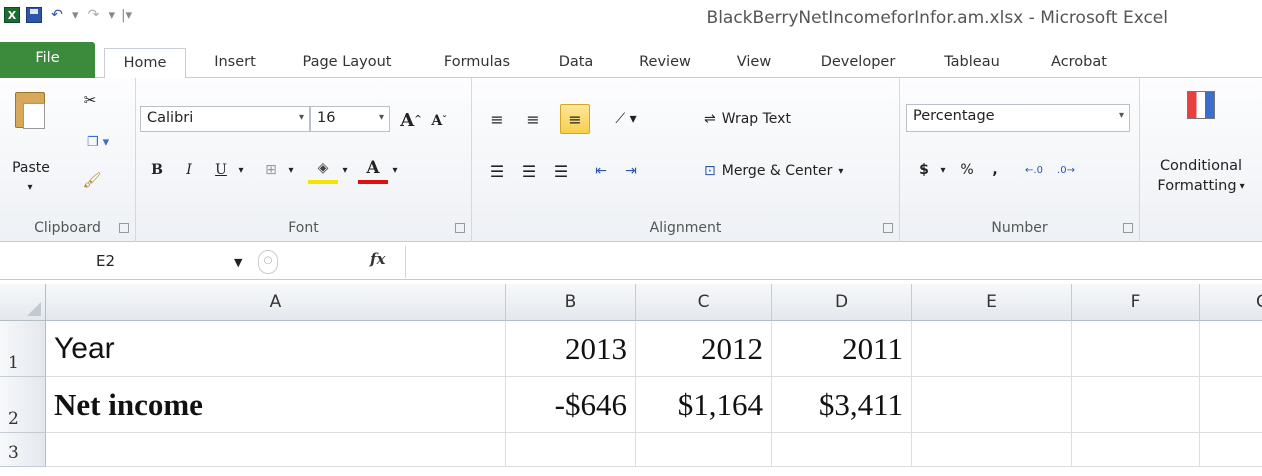 The height and width of the screenshot is (476, 1262). I want to click on column-header-c: C, so click(704, 302).